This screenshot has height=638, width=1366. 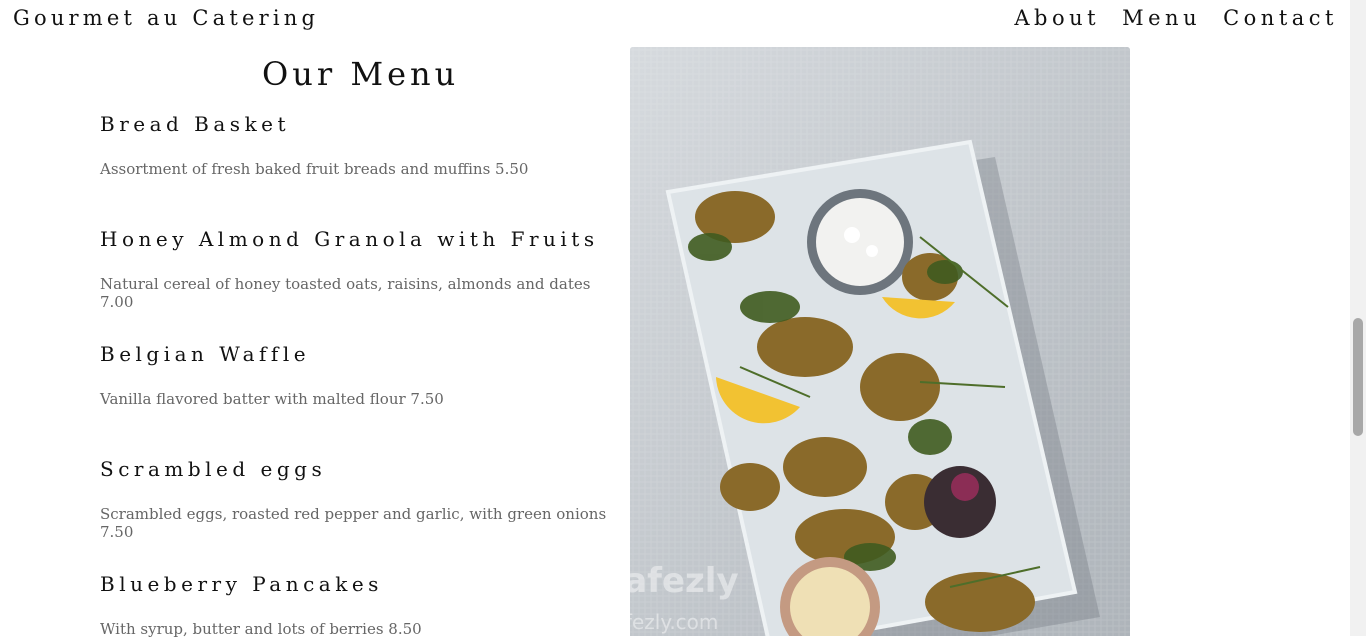 I want to click on menu-item-name: Belgian Waffle, so click(x=205, y=354).